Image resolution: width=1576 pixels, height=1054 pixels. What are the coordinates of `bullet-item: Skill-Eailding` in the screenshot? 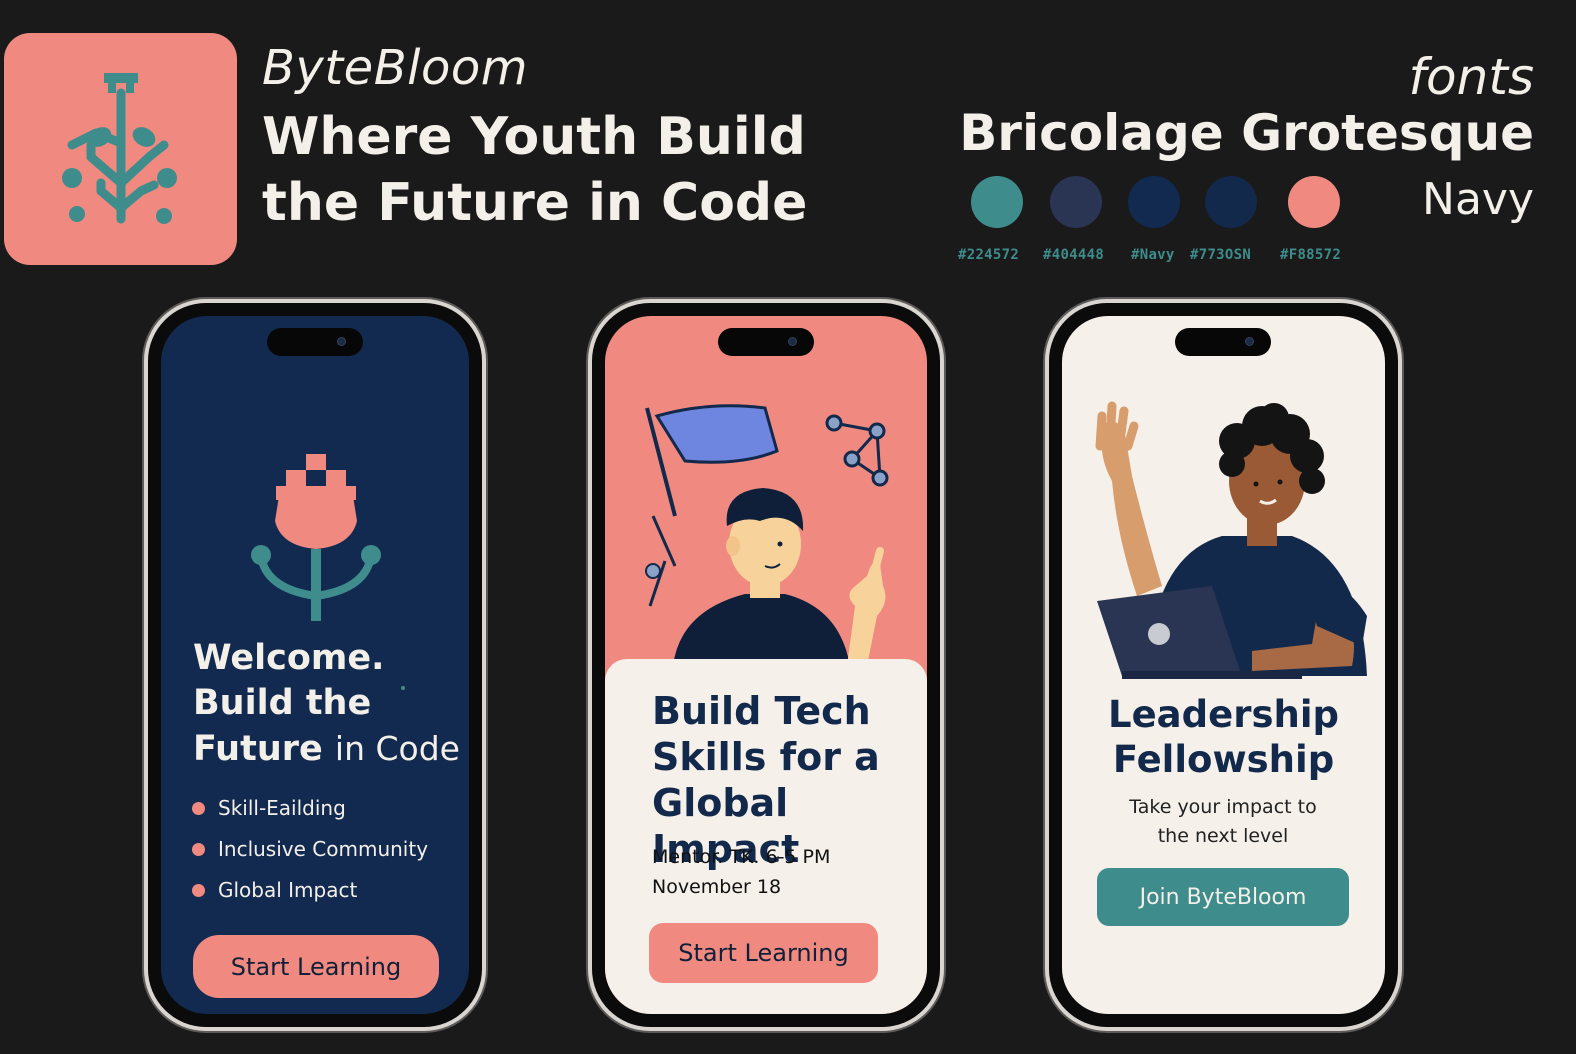 It's located at (269, 808).